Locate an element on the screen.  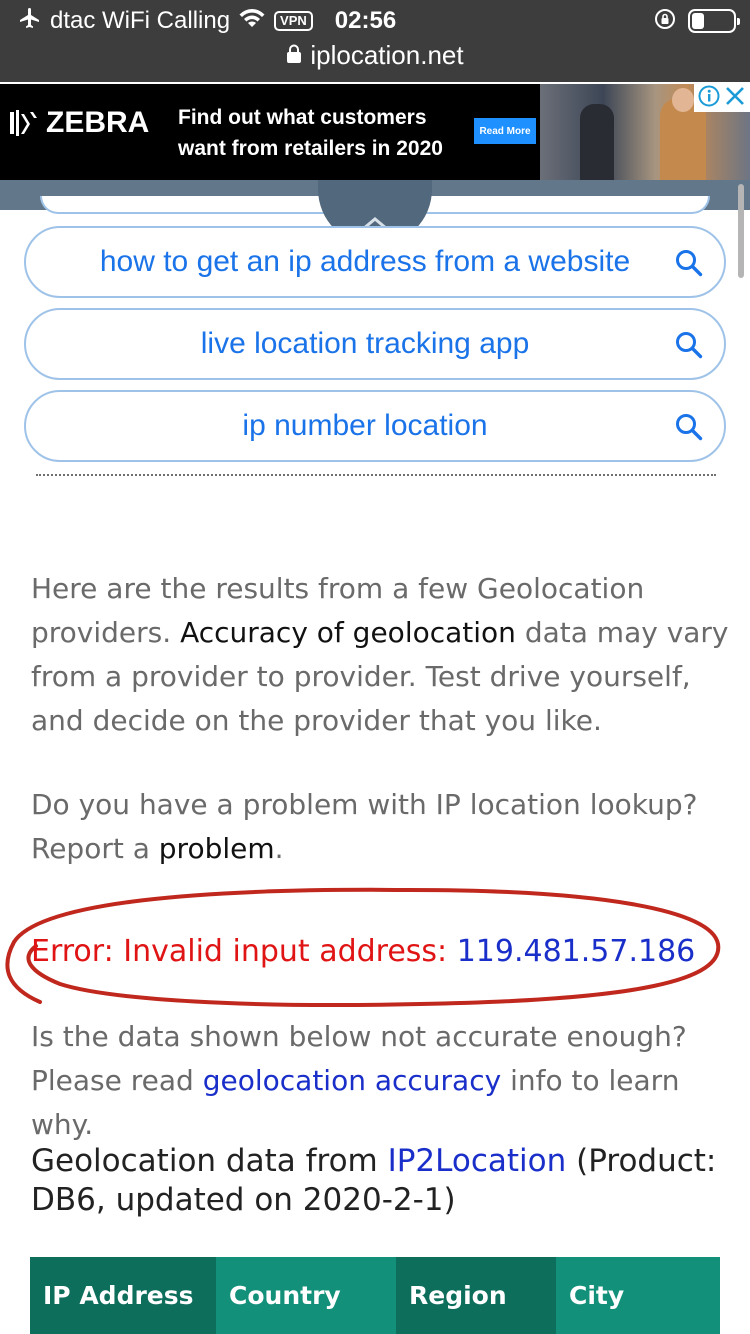
ad-brand: ZEBRA is located at coordinates (98, 122).